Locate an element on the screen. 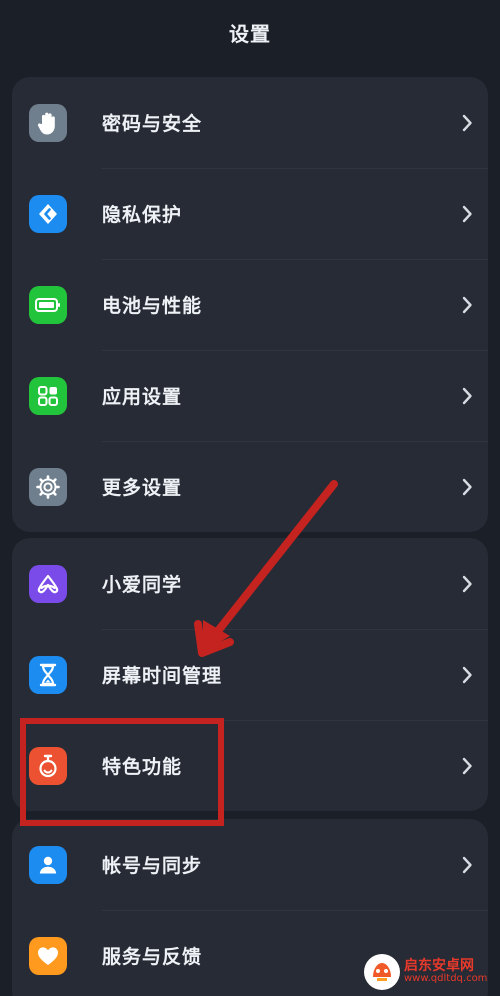 This screenshot has width=500, height=996. battery-icon is located at coordinates (48, 304).